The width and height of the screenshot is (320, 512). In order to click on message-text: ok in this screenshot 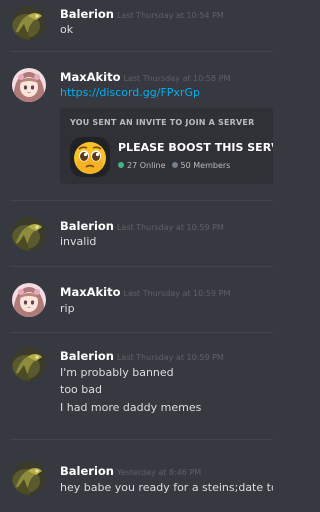, I will do `click(67, 29)`.